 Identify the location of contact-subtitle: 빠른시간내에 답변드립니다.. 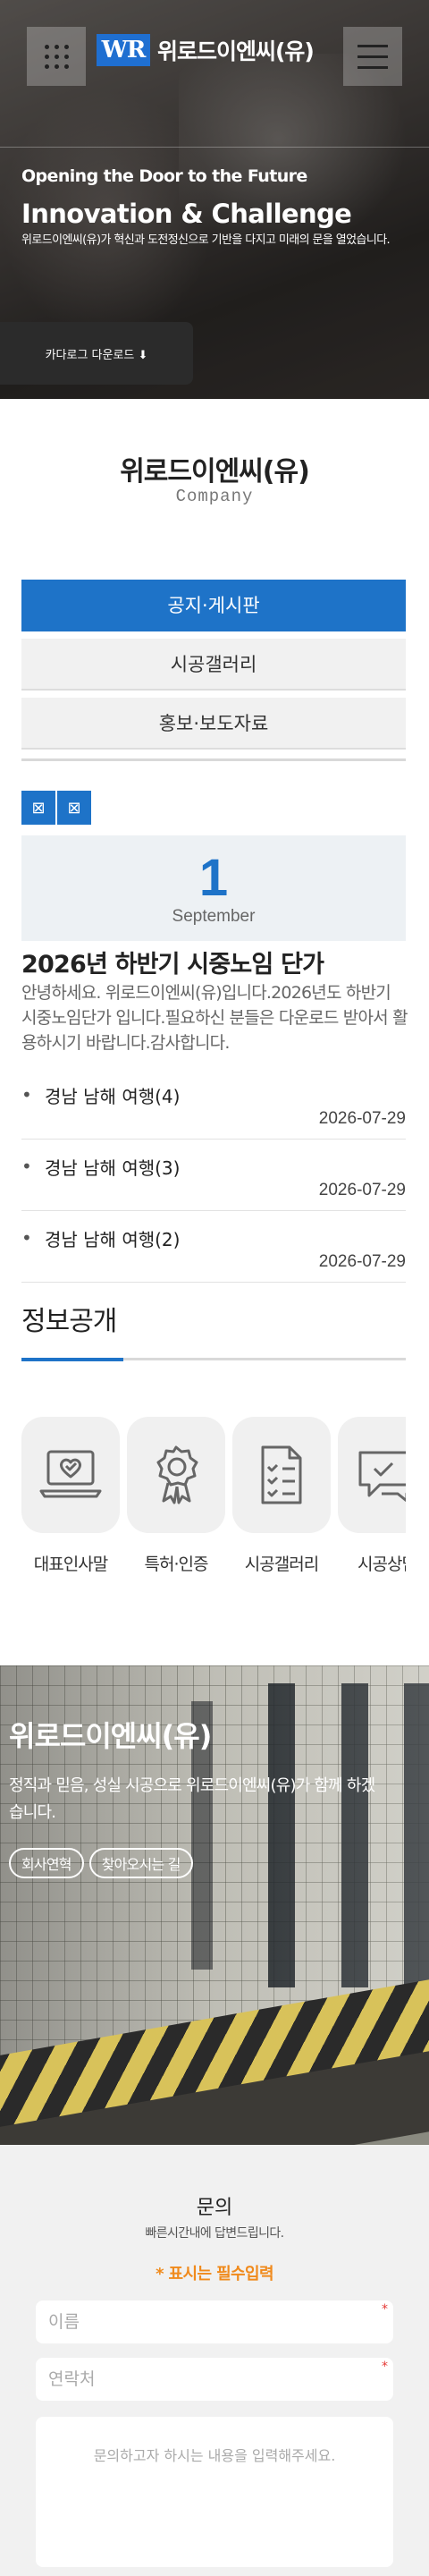
(215, 2233).